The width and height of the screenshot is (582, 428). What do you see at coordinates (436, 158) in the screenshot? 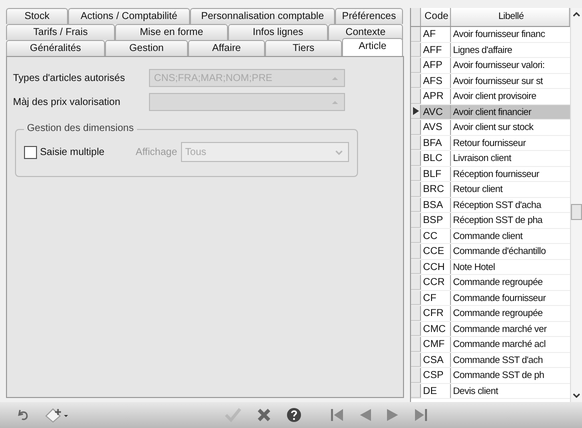
I see `table-cell: BLC` at bounding box center [436, 158].